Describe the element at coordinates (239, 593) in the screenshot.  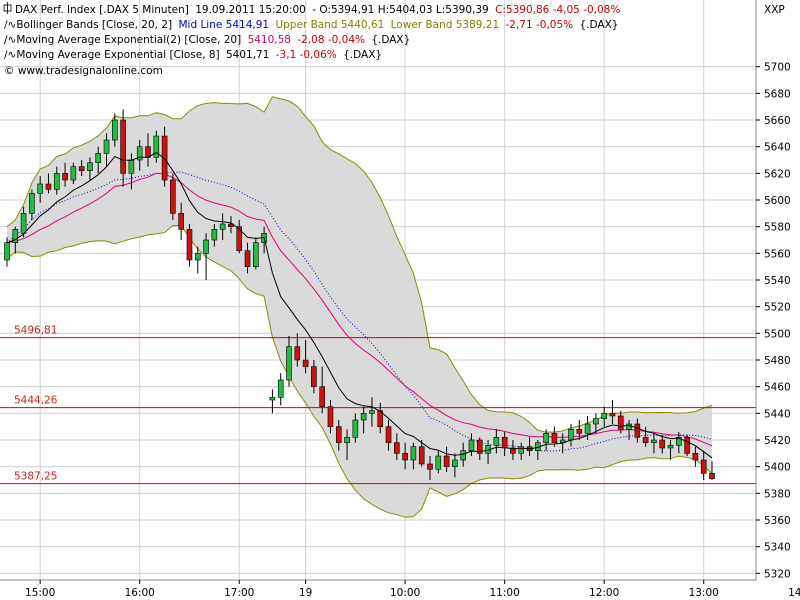
I see `x-tick-label: 17:00` at that location.